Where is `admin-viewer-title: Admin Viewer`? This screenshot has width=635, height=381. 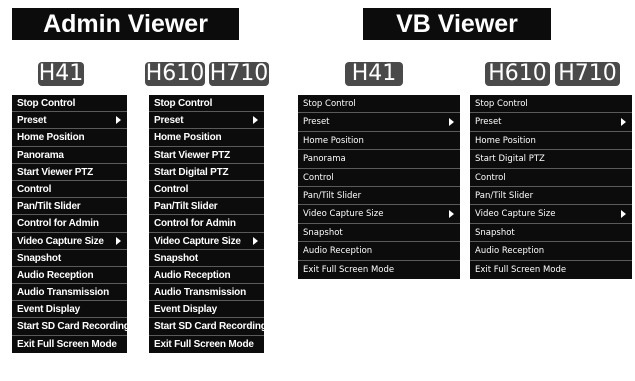 admin-viewer-title: Admin Viewer is located at coordinates (125, 24).